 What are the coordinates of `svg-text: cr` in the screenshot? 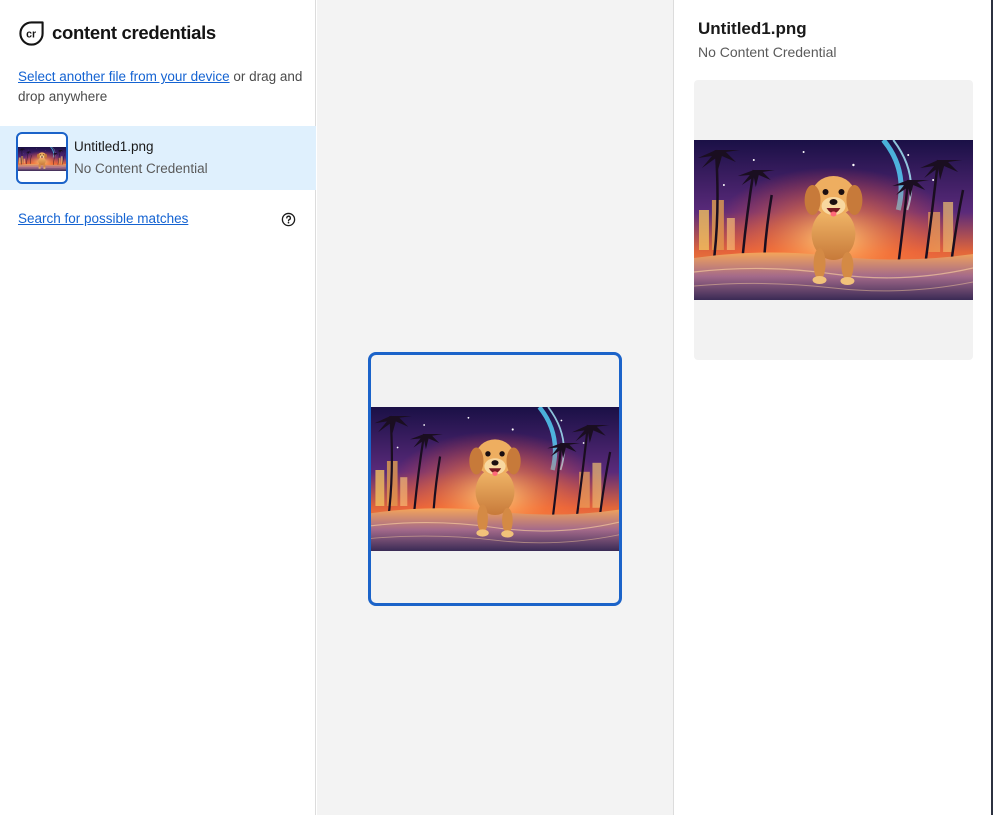 It's located at (31, 34).